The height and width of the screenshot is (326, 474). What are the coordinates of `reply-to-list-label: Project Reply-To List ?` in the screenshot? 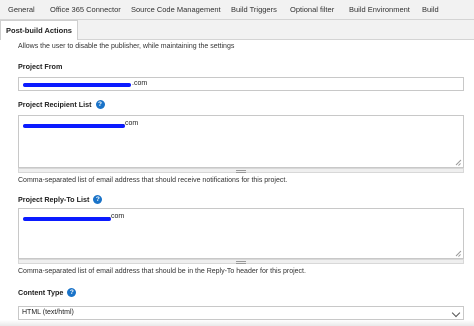 It's located at (60, 199).